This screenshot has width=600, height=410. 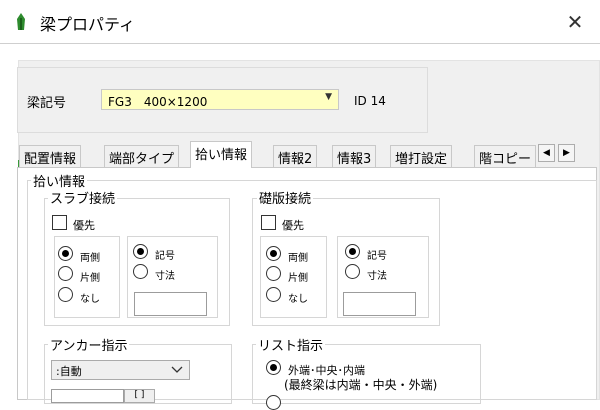 I want to click on anchor-input, so click(x=87, y=396).